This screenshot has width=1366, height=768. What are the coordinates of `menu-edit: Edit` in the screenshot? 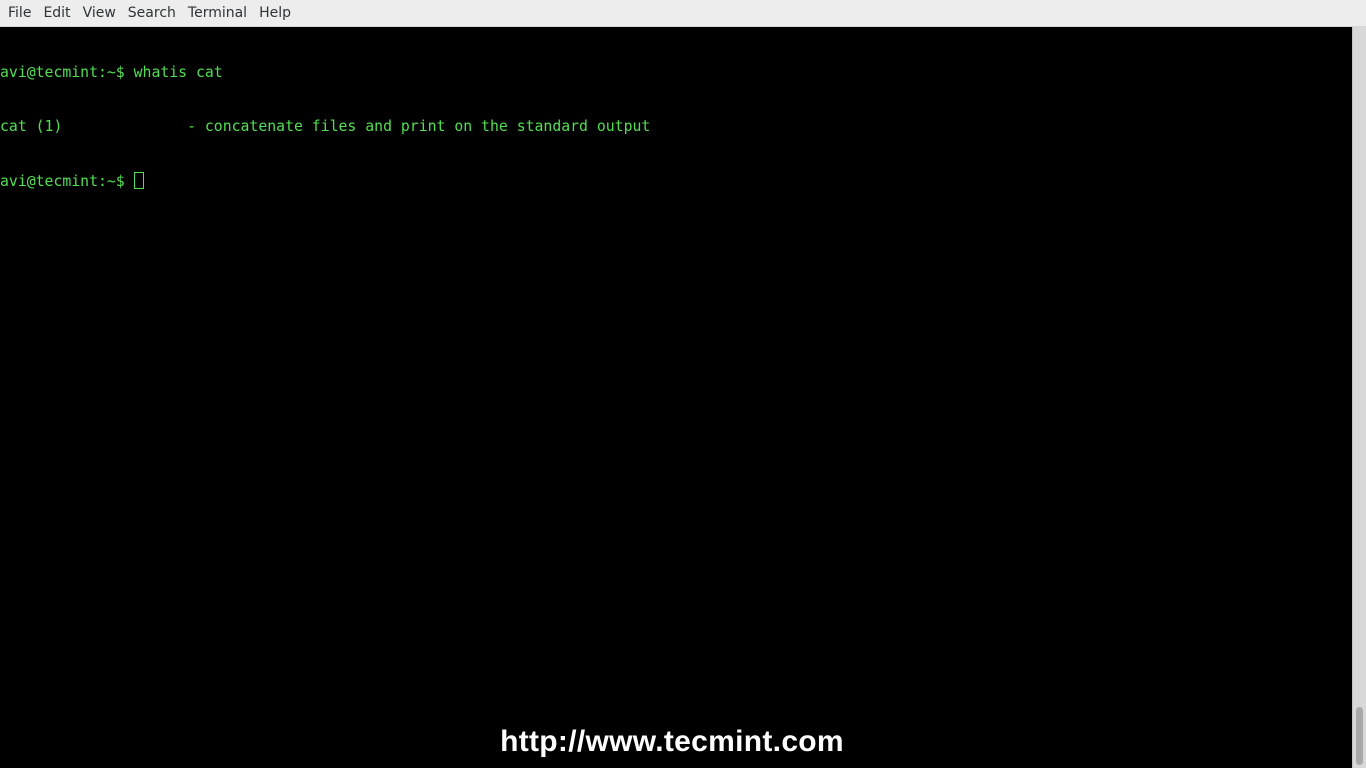 It's located at (56, 13).